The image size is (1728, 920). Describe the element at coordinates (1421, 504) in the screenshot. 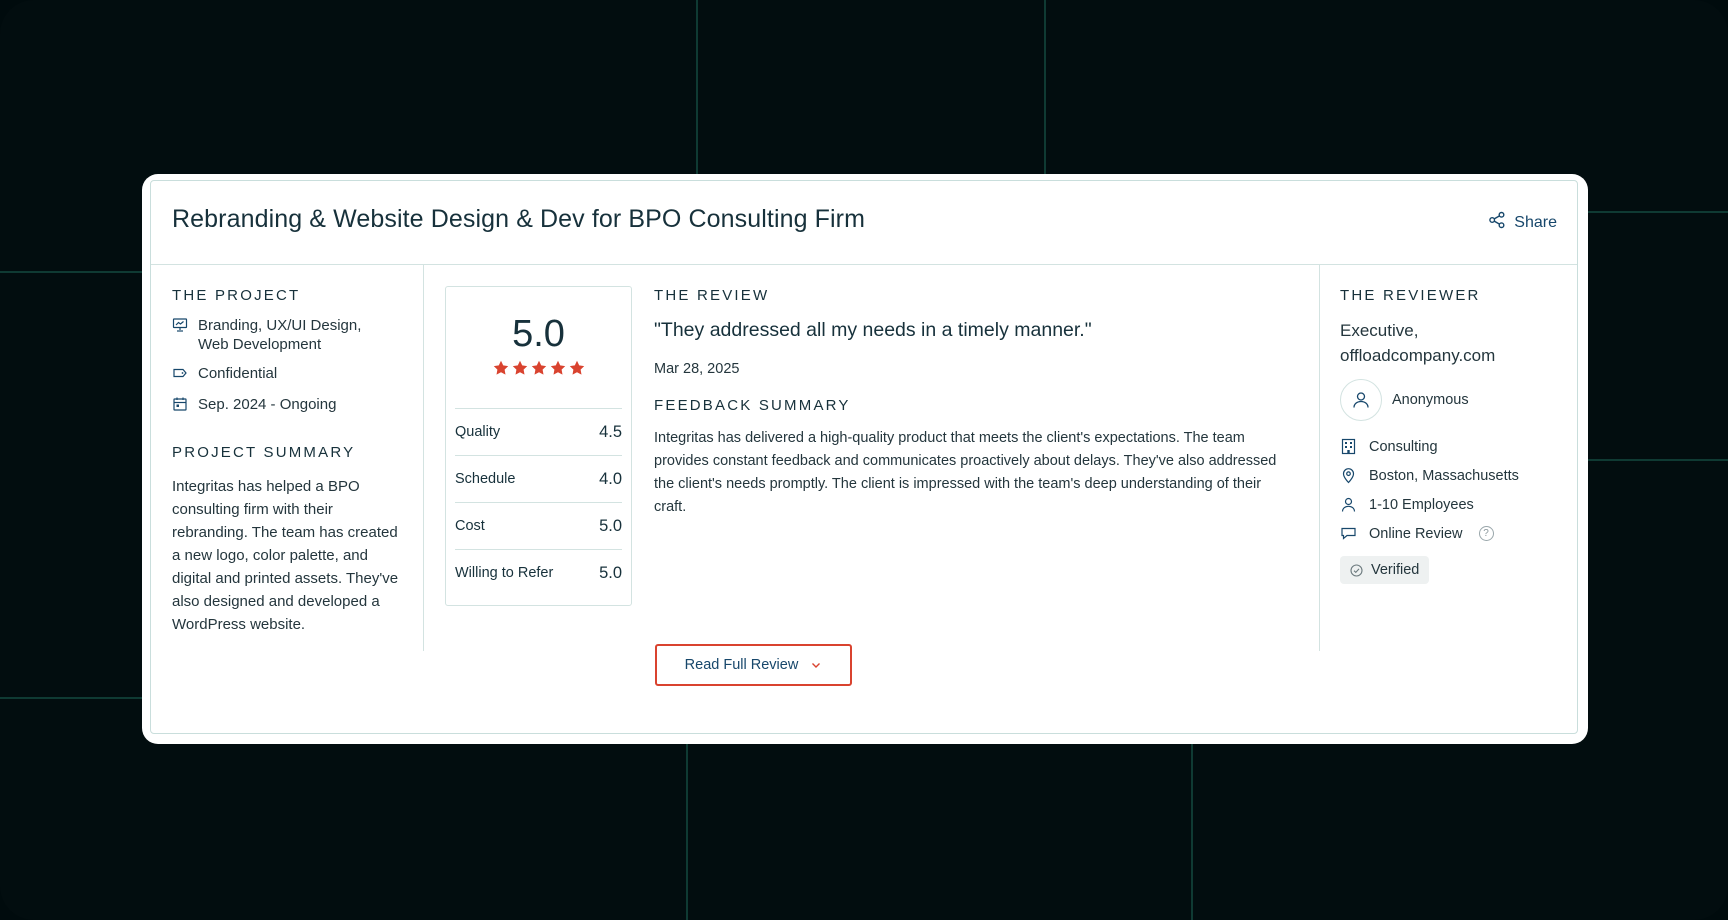

I see `company-size-text: 1-10 Employees` at that location.